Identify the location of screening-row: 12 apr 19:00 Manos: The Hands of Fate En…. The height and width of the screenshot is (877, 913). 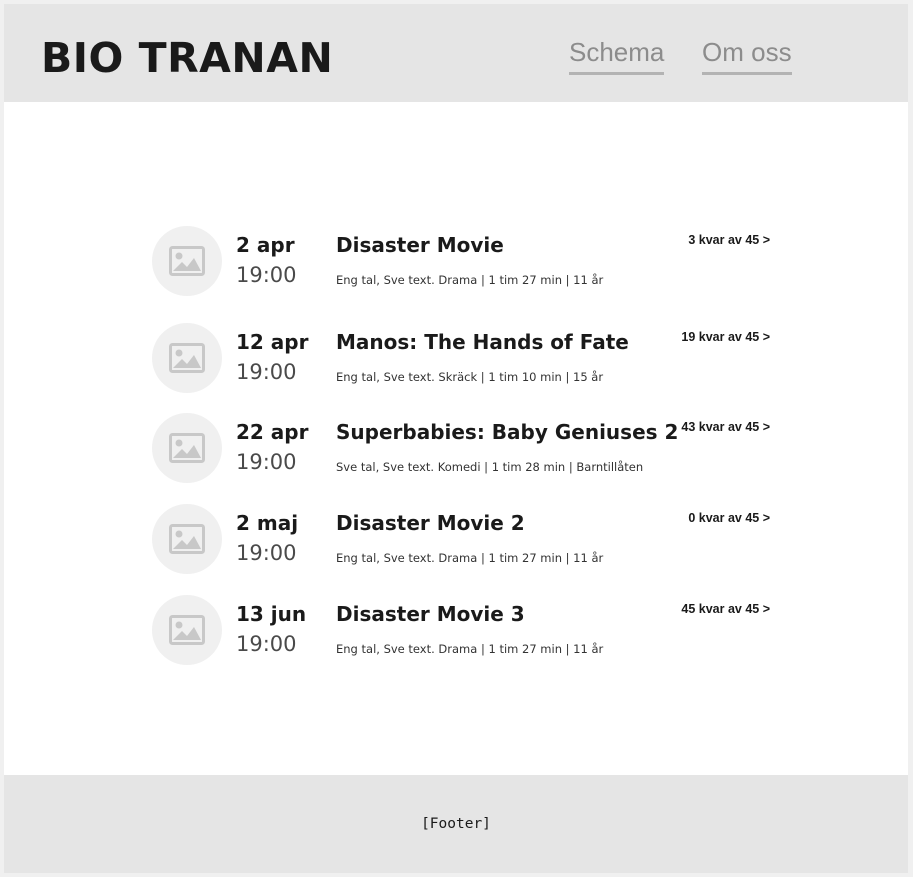
(456, 363).